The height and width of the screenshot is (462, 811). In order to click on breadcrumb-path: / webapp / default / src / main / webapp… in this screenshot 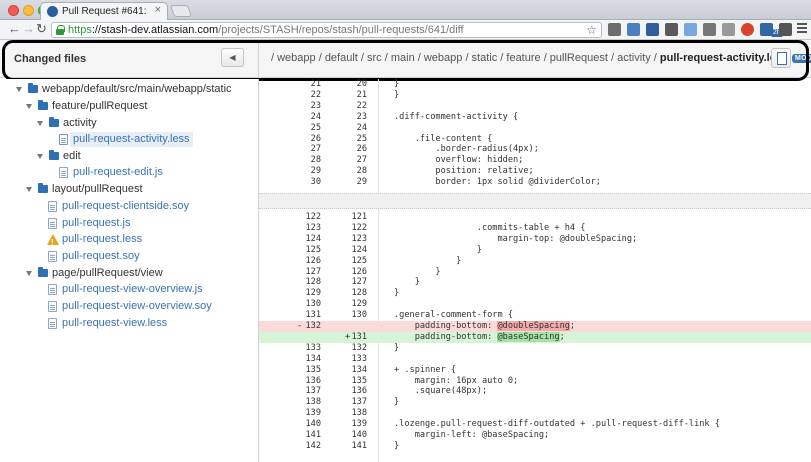, I will do `click(464, 58)`.